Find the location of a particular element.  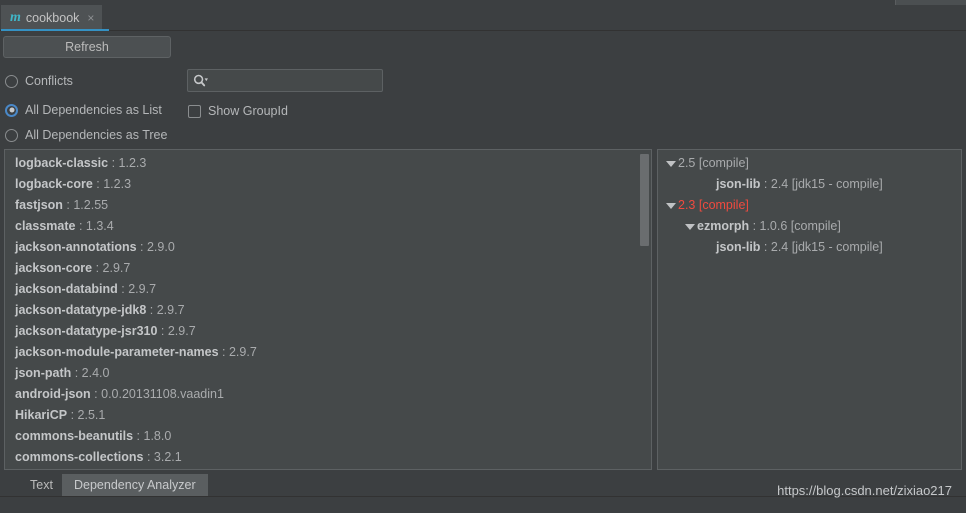

dependency-artifact-name: android-json is located at coordinates (53, 394).